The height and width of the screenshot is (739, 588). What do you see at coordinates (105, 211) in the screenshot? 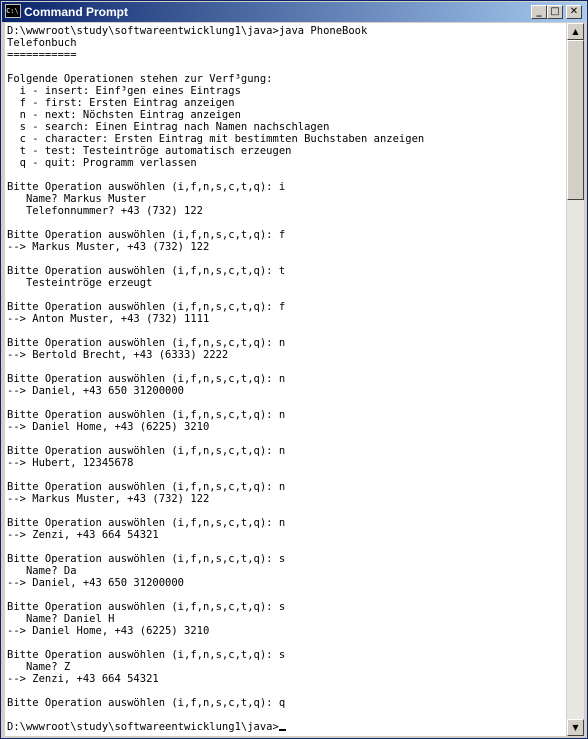
I see `console-line: Telefonnummer? +43 (732) 122` at bounding box center [105, 211].